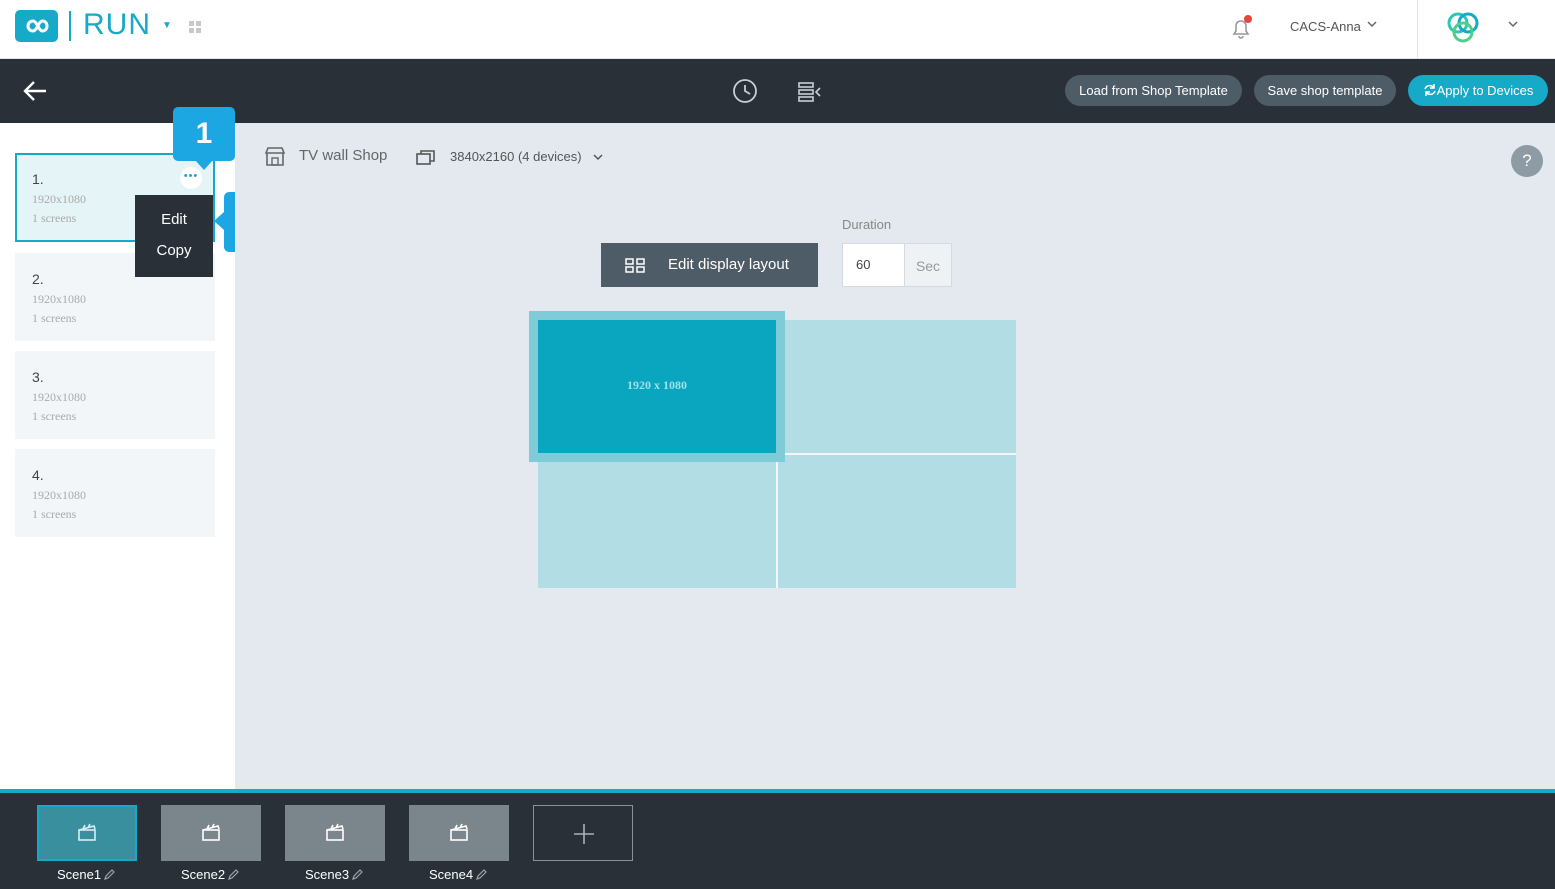 The width and height of the screenshot is (1555, 889). I want to click on playlist-icon, so click(809, 92).